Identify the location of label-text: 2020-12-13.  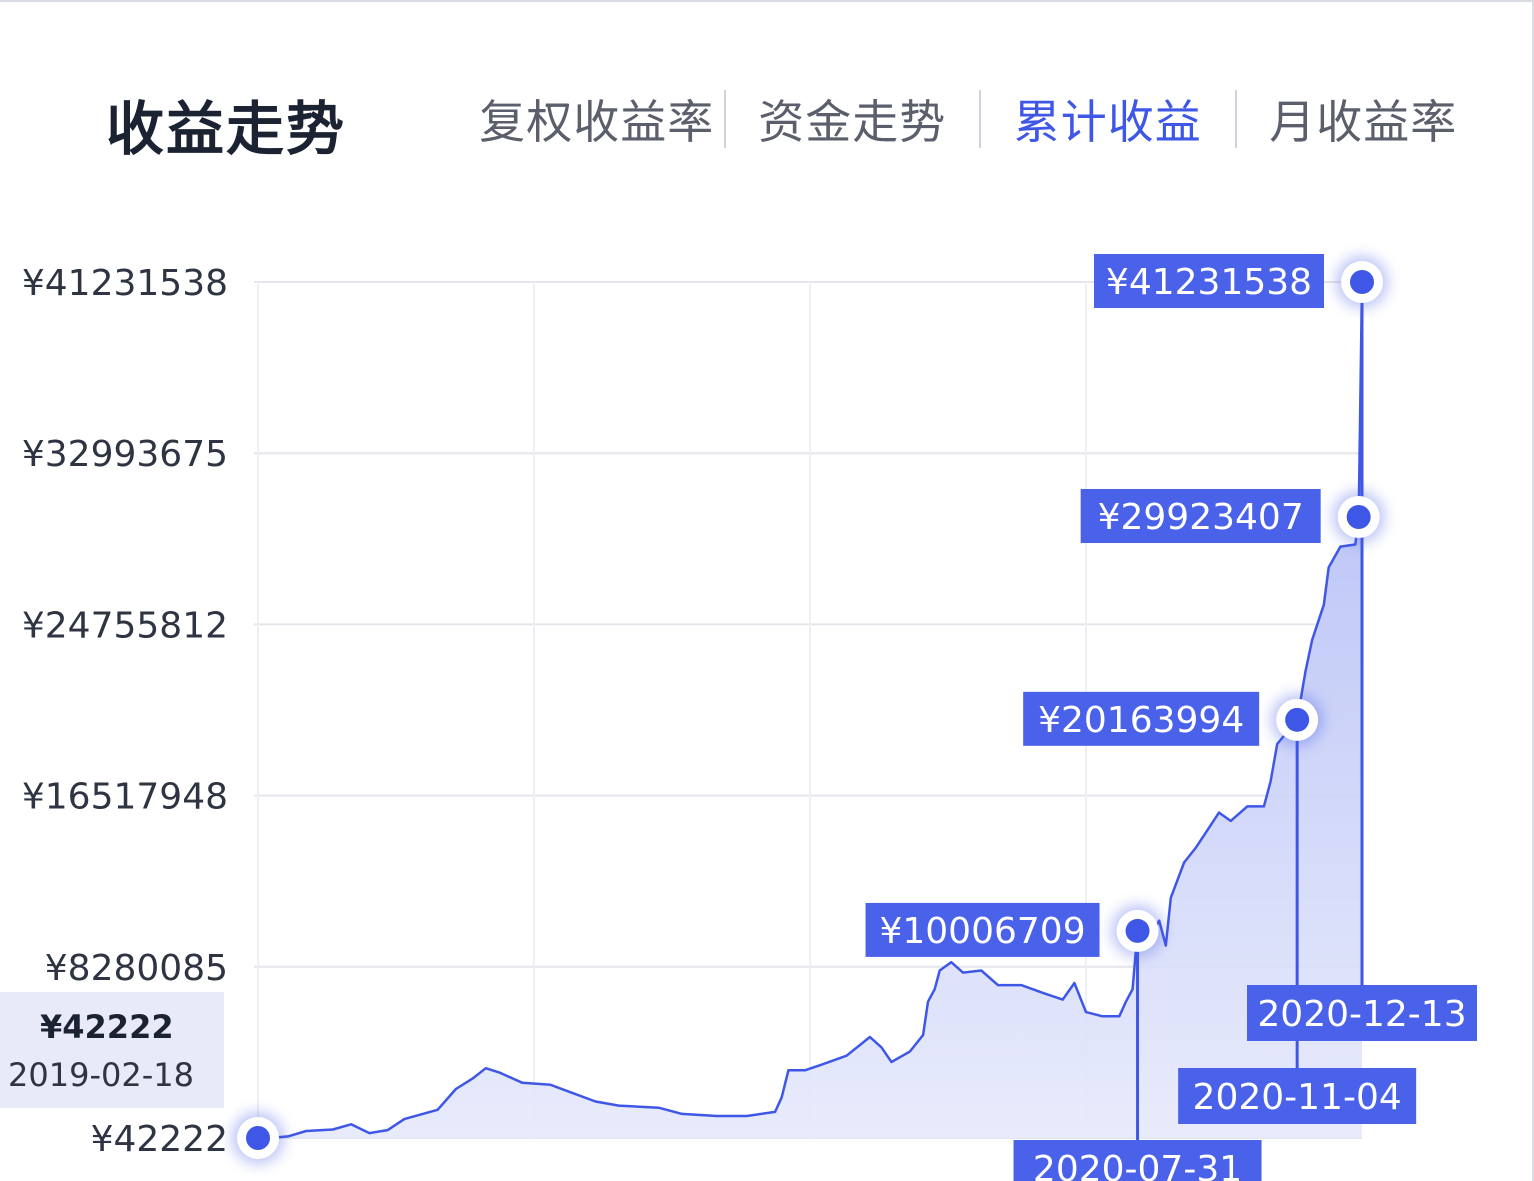
(1361, 1014).